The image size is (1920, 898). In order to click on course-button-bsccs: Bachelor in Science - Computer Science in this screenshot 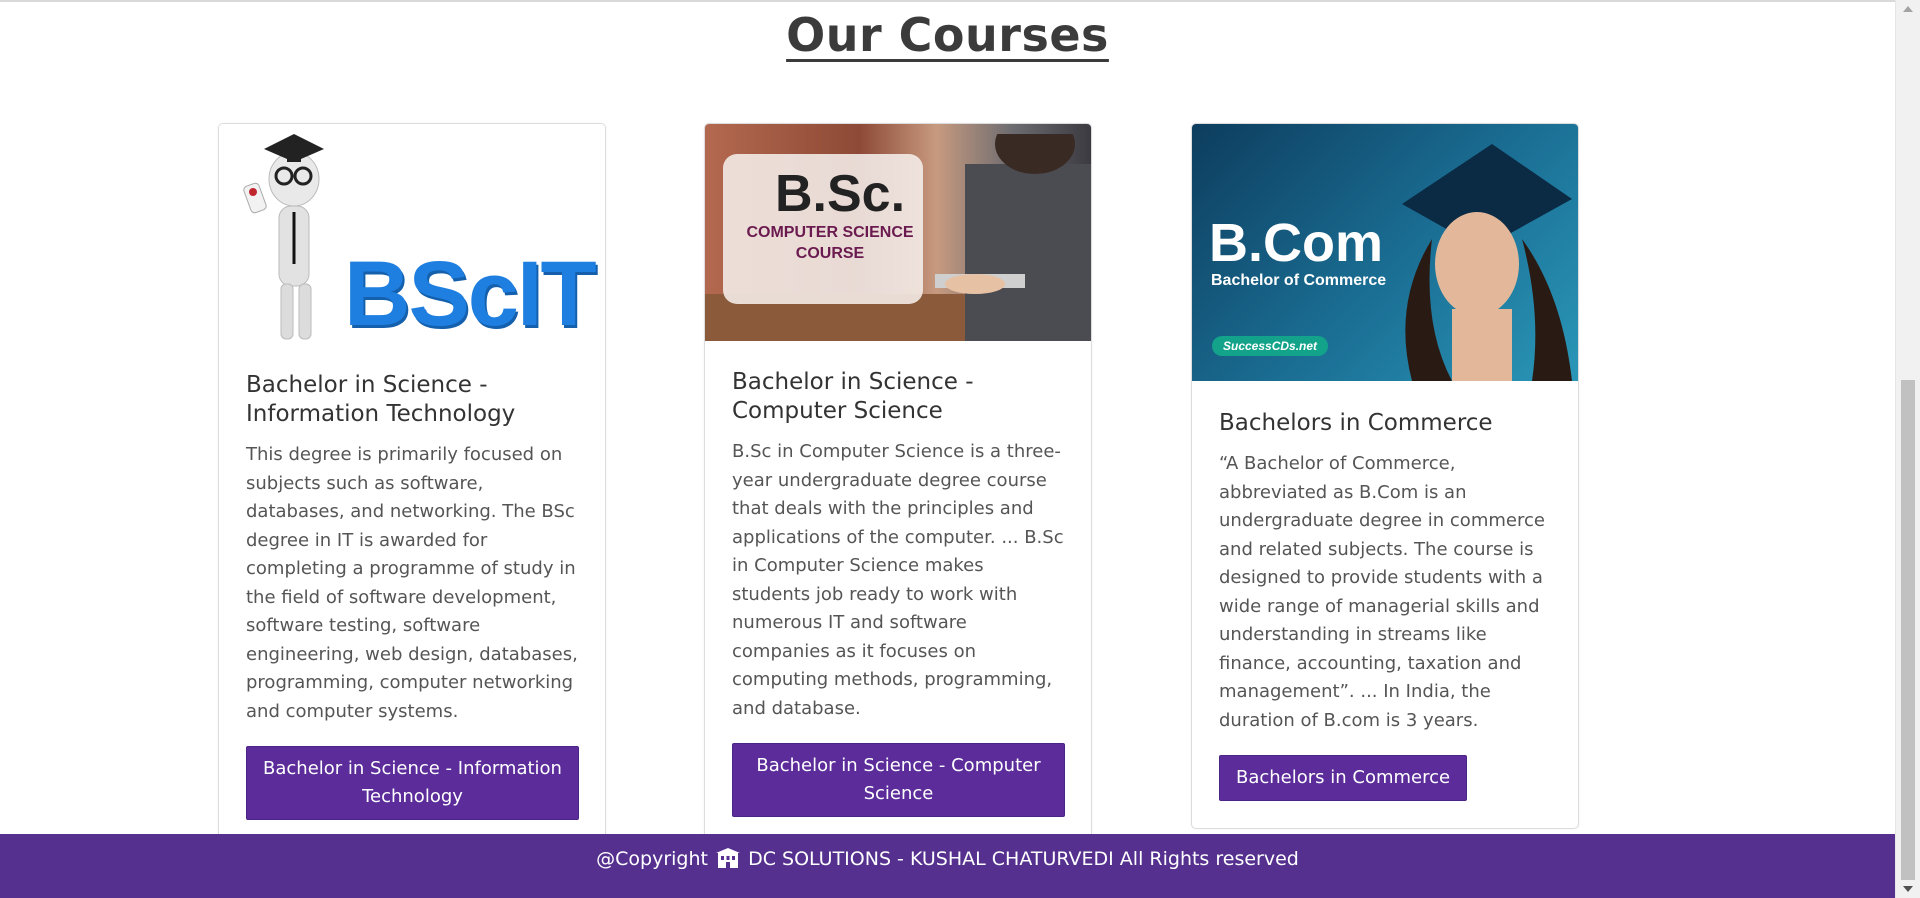, I will do `click(898, 780)`.